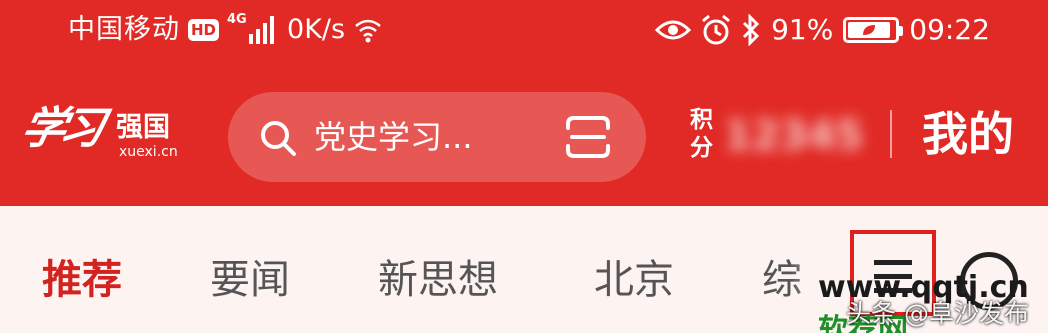 Image resolution: width=1048 pixels, height=333 pixels. What do you see at coordinates (751, 30) in the screenshot?
I see `bluetooth-icon` at bounding box center [751, 30].